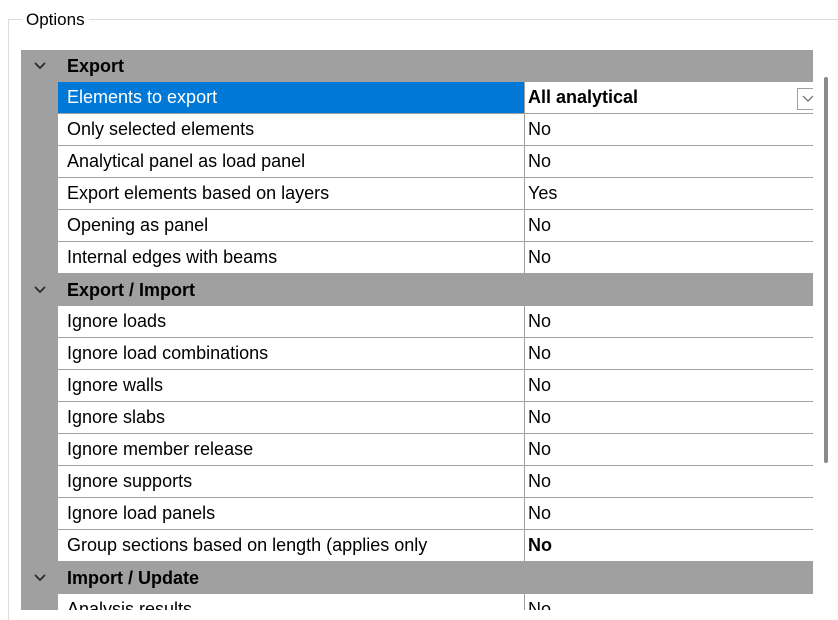 Image resolution: width=838 pixels, height=620 pixels. I want to click on property-row: Only selected elements No, so click(417, 130).